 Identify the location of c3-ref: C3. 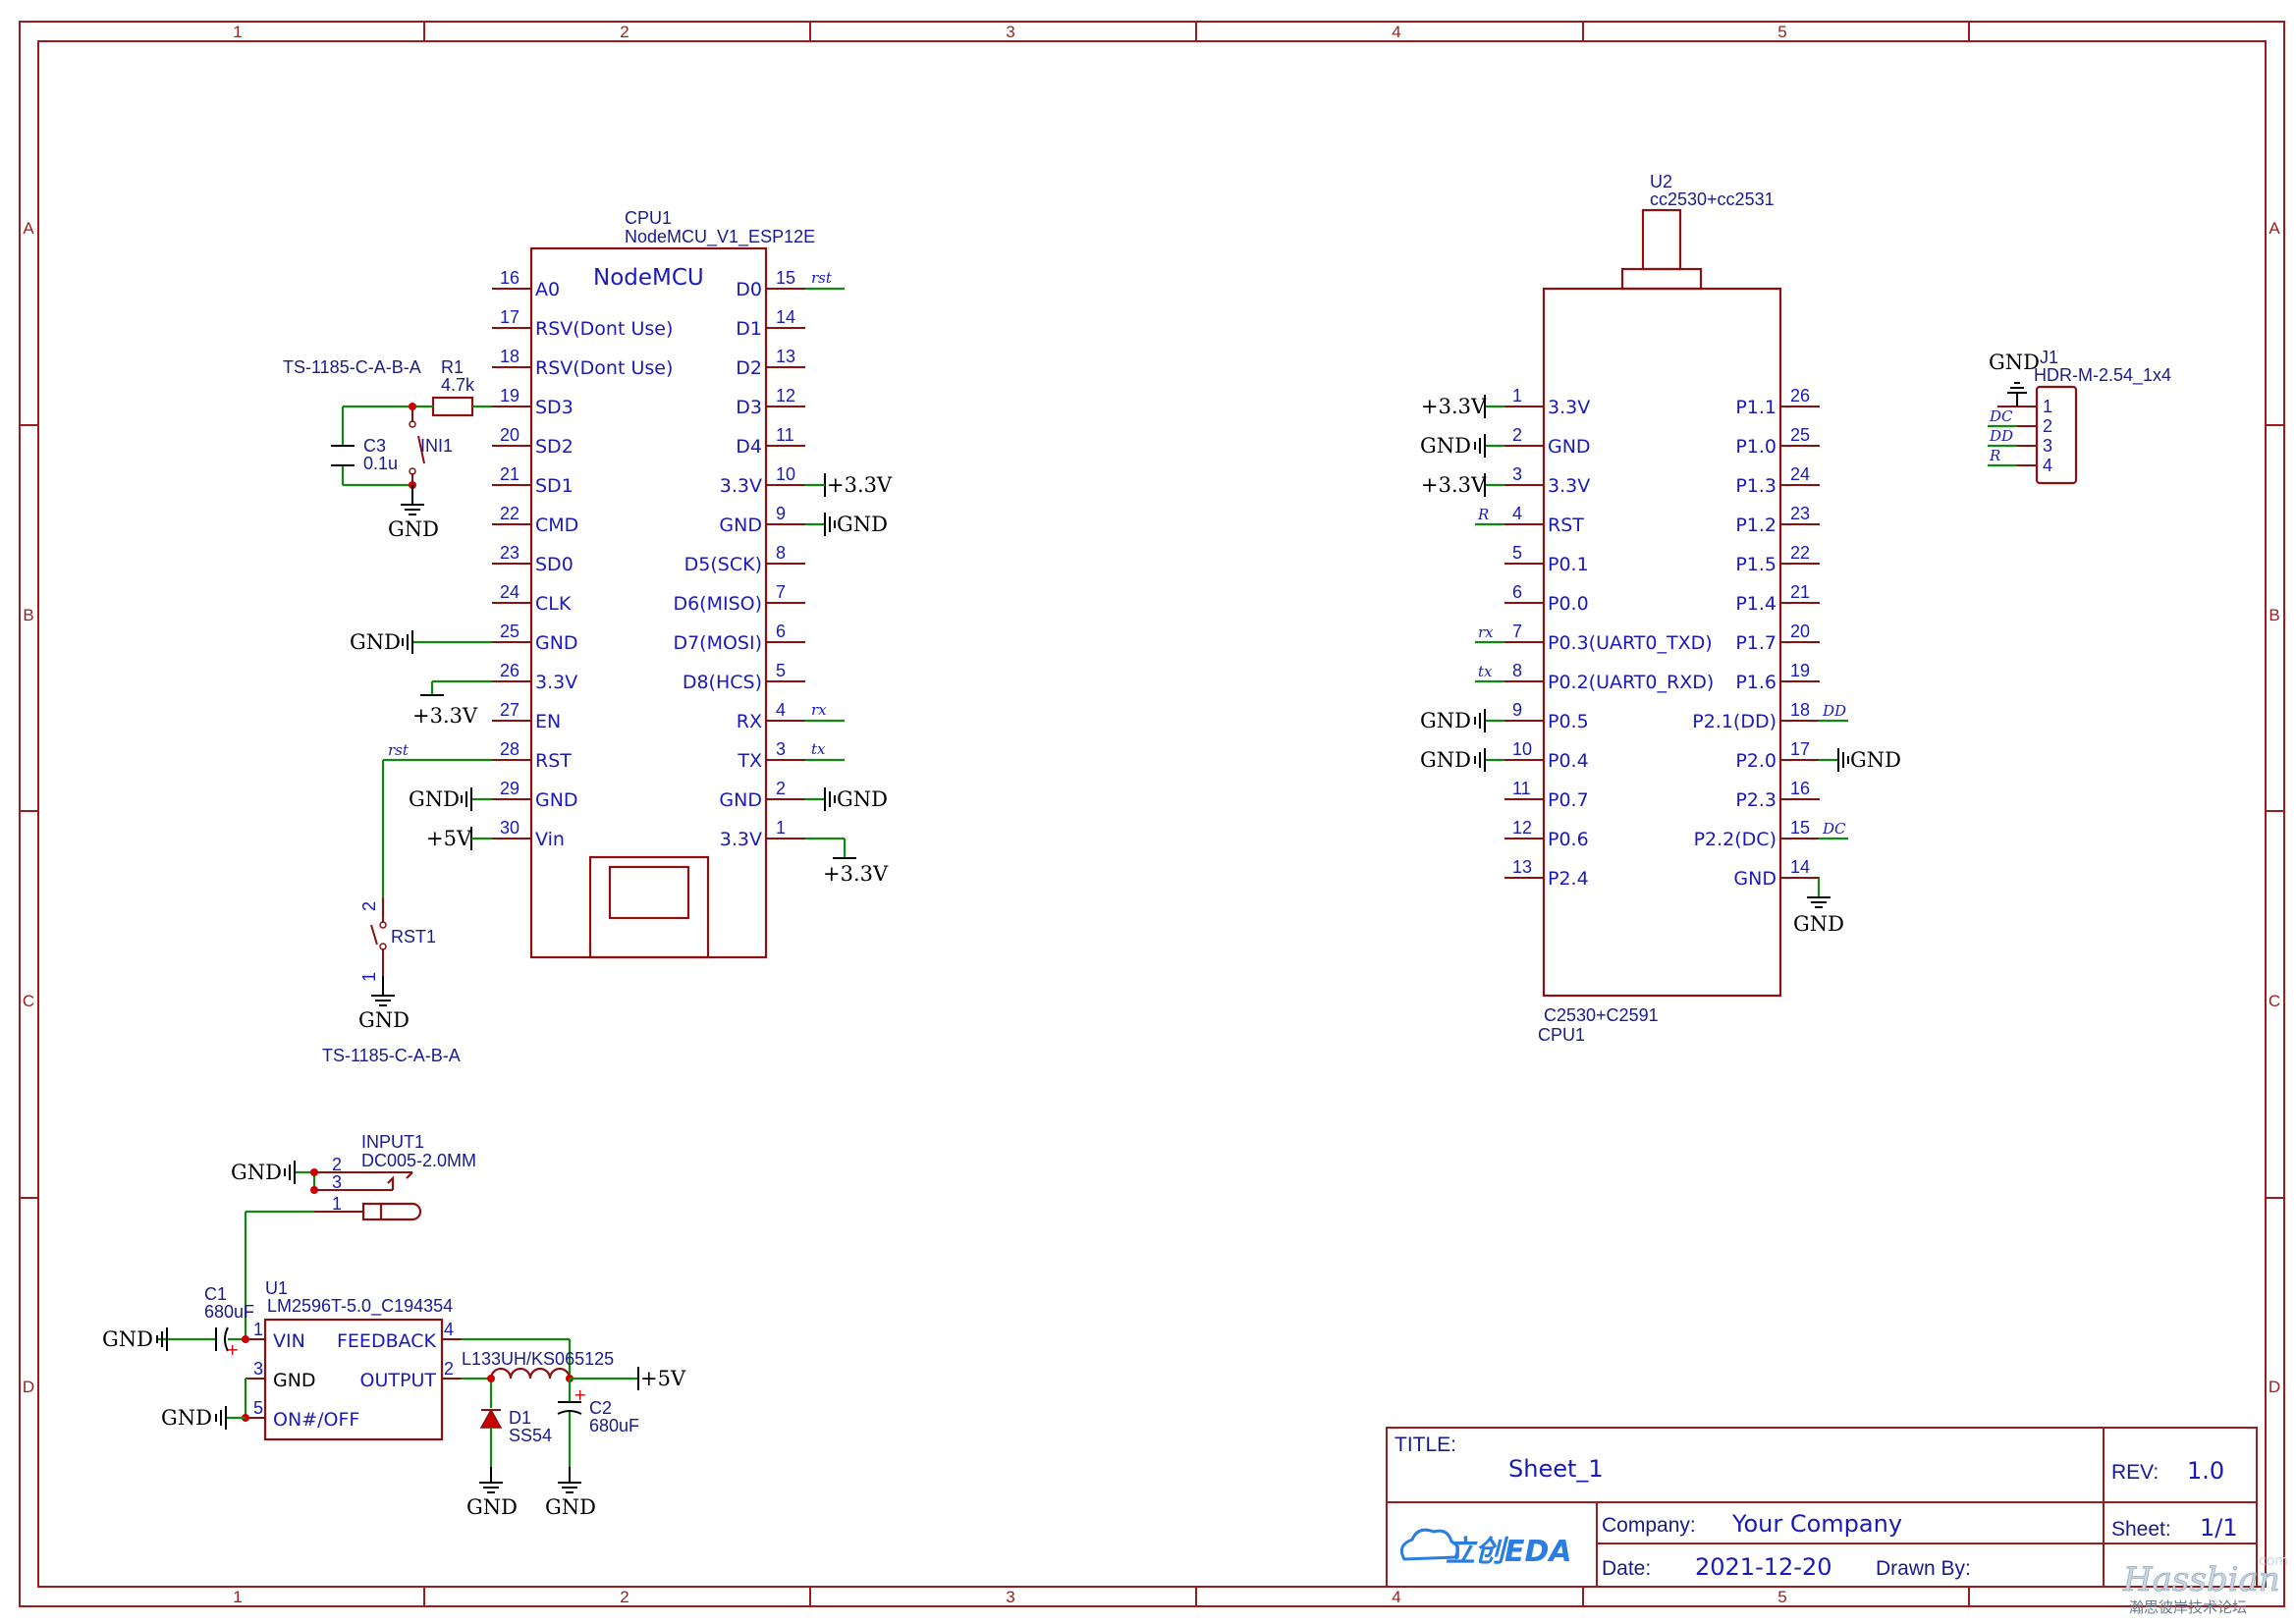
(374, 446).